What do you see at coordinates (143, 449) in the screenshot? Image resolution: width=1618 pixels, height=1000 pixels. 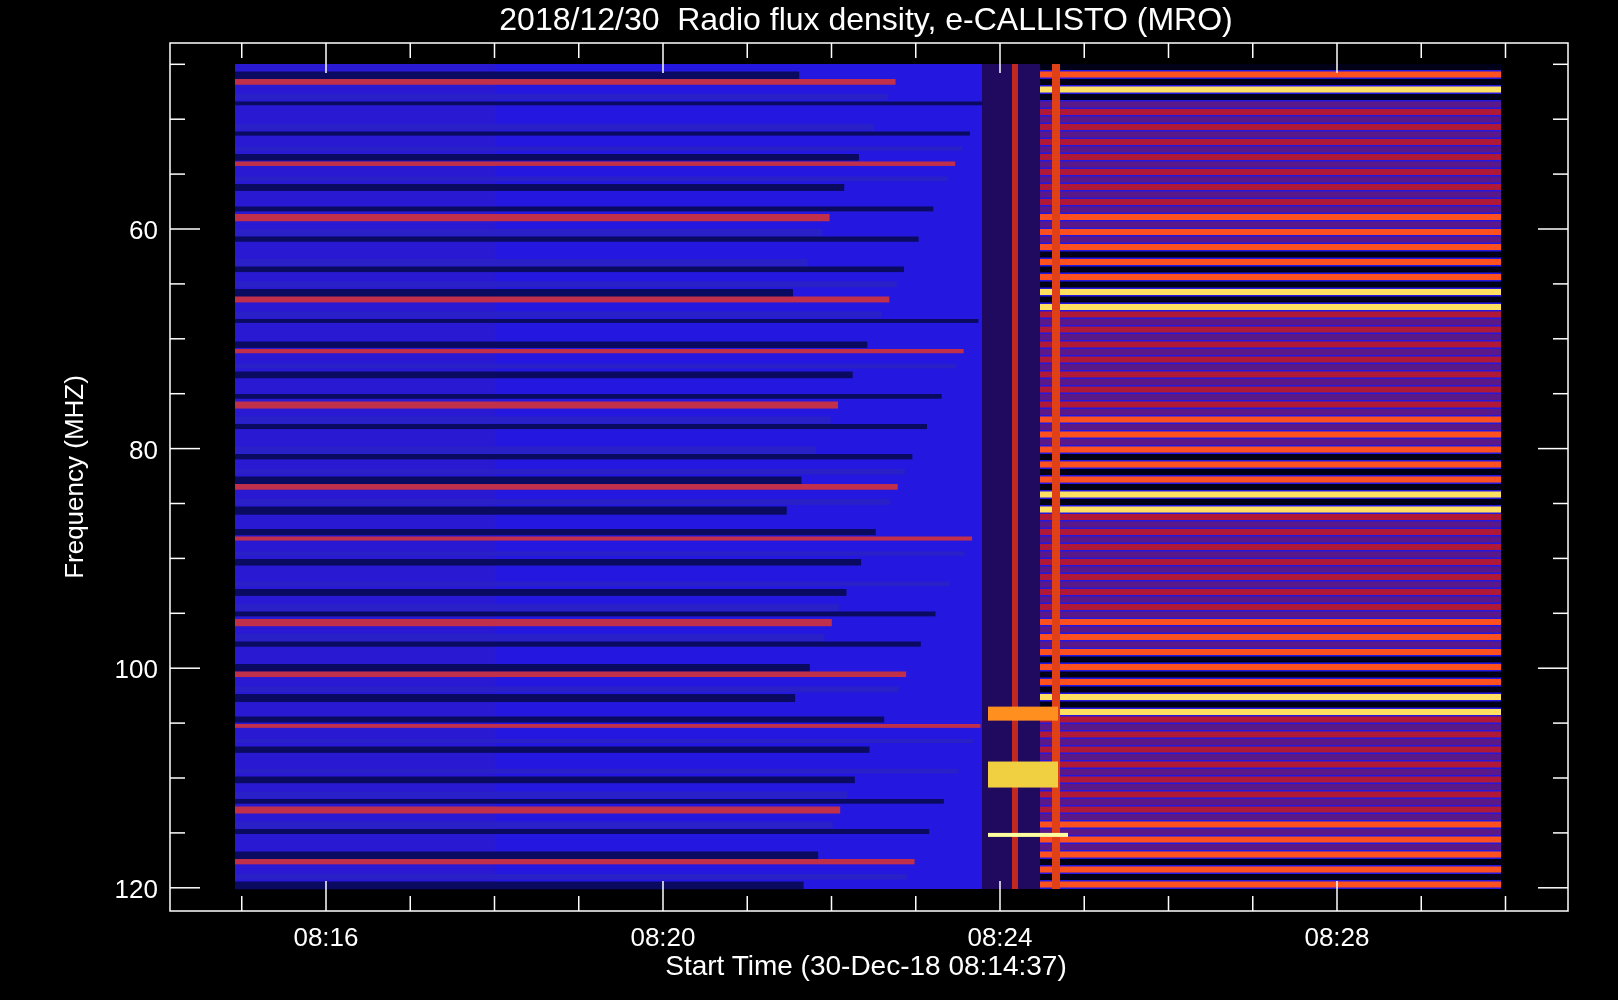 I see `y-tick-label: 80` at bounding box center [143, 449].